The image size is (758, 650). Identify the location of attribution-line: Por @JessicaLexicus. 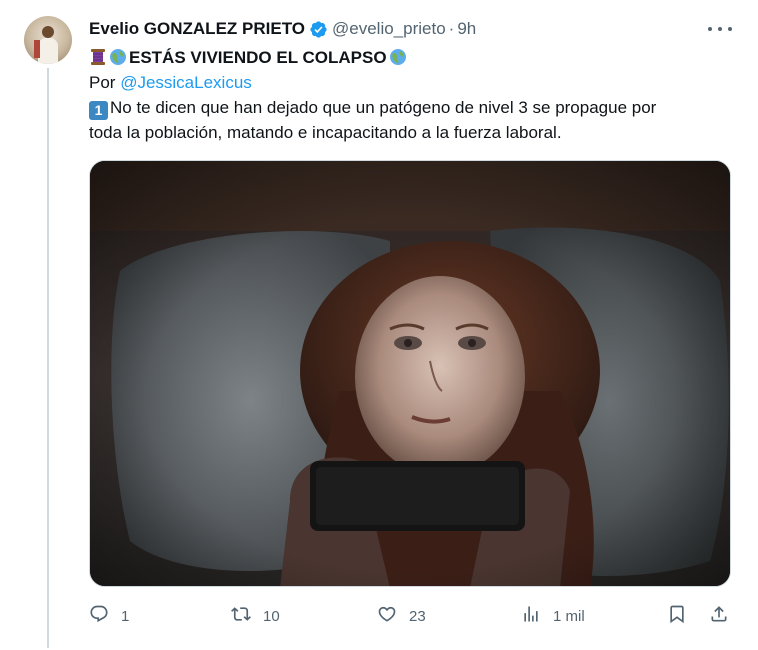
(414, 82).